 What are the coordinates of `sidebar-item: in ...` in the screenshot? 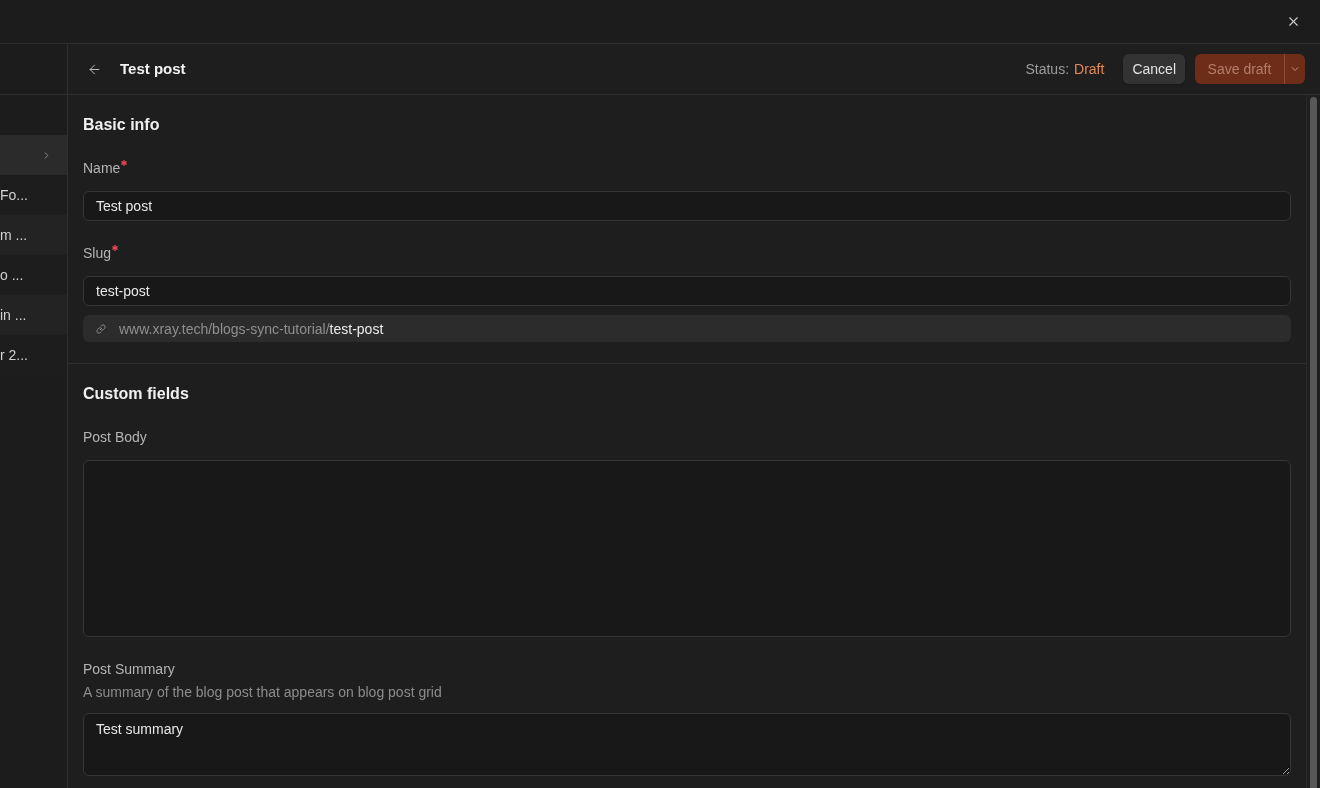 It's located at (33, 315).